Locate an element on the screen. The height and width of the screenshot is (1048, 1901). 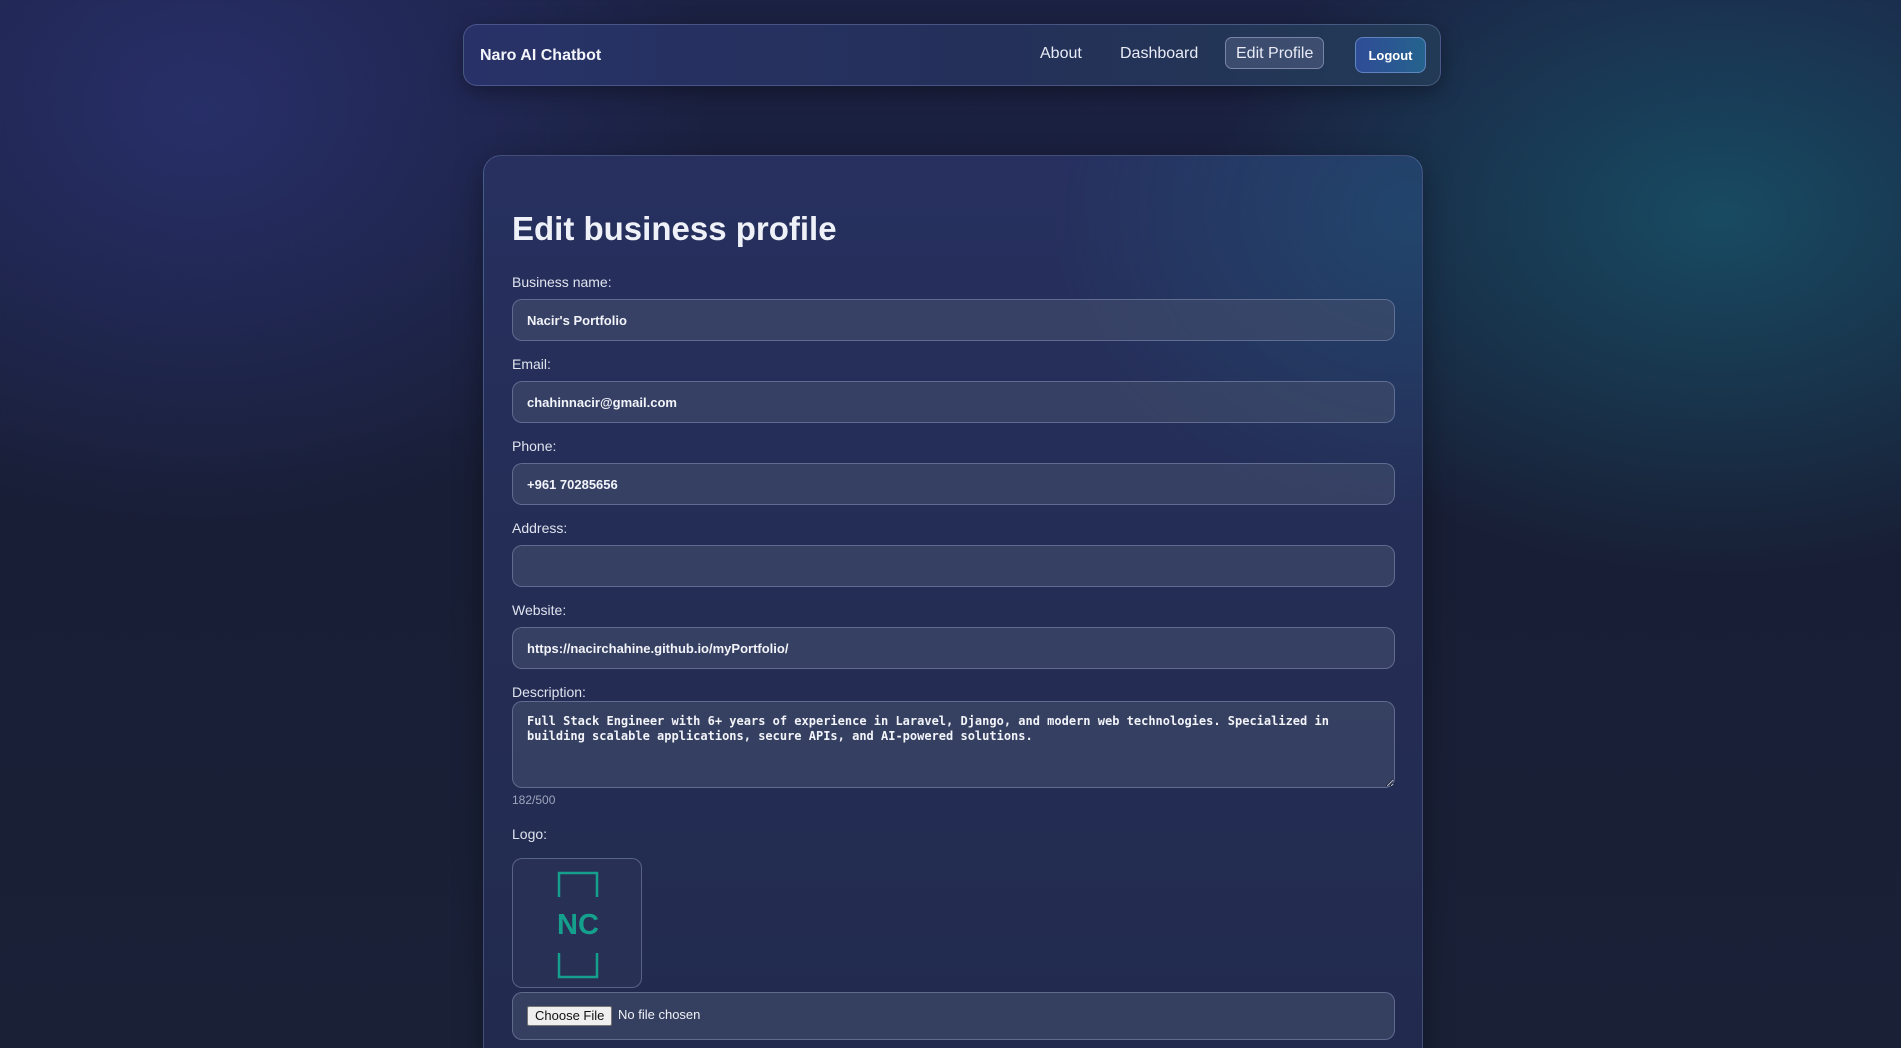
email-input is located at coordinates (953, 402).